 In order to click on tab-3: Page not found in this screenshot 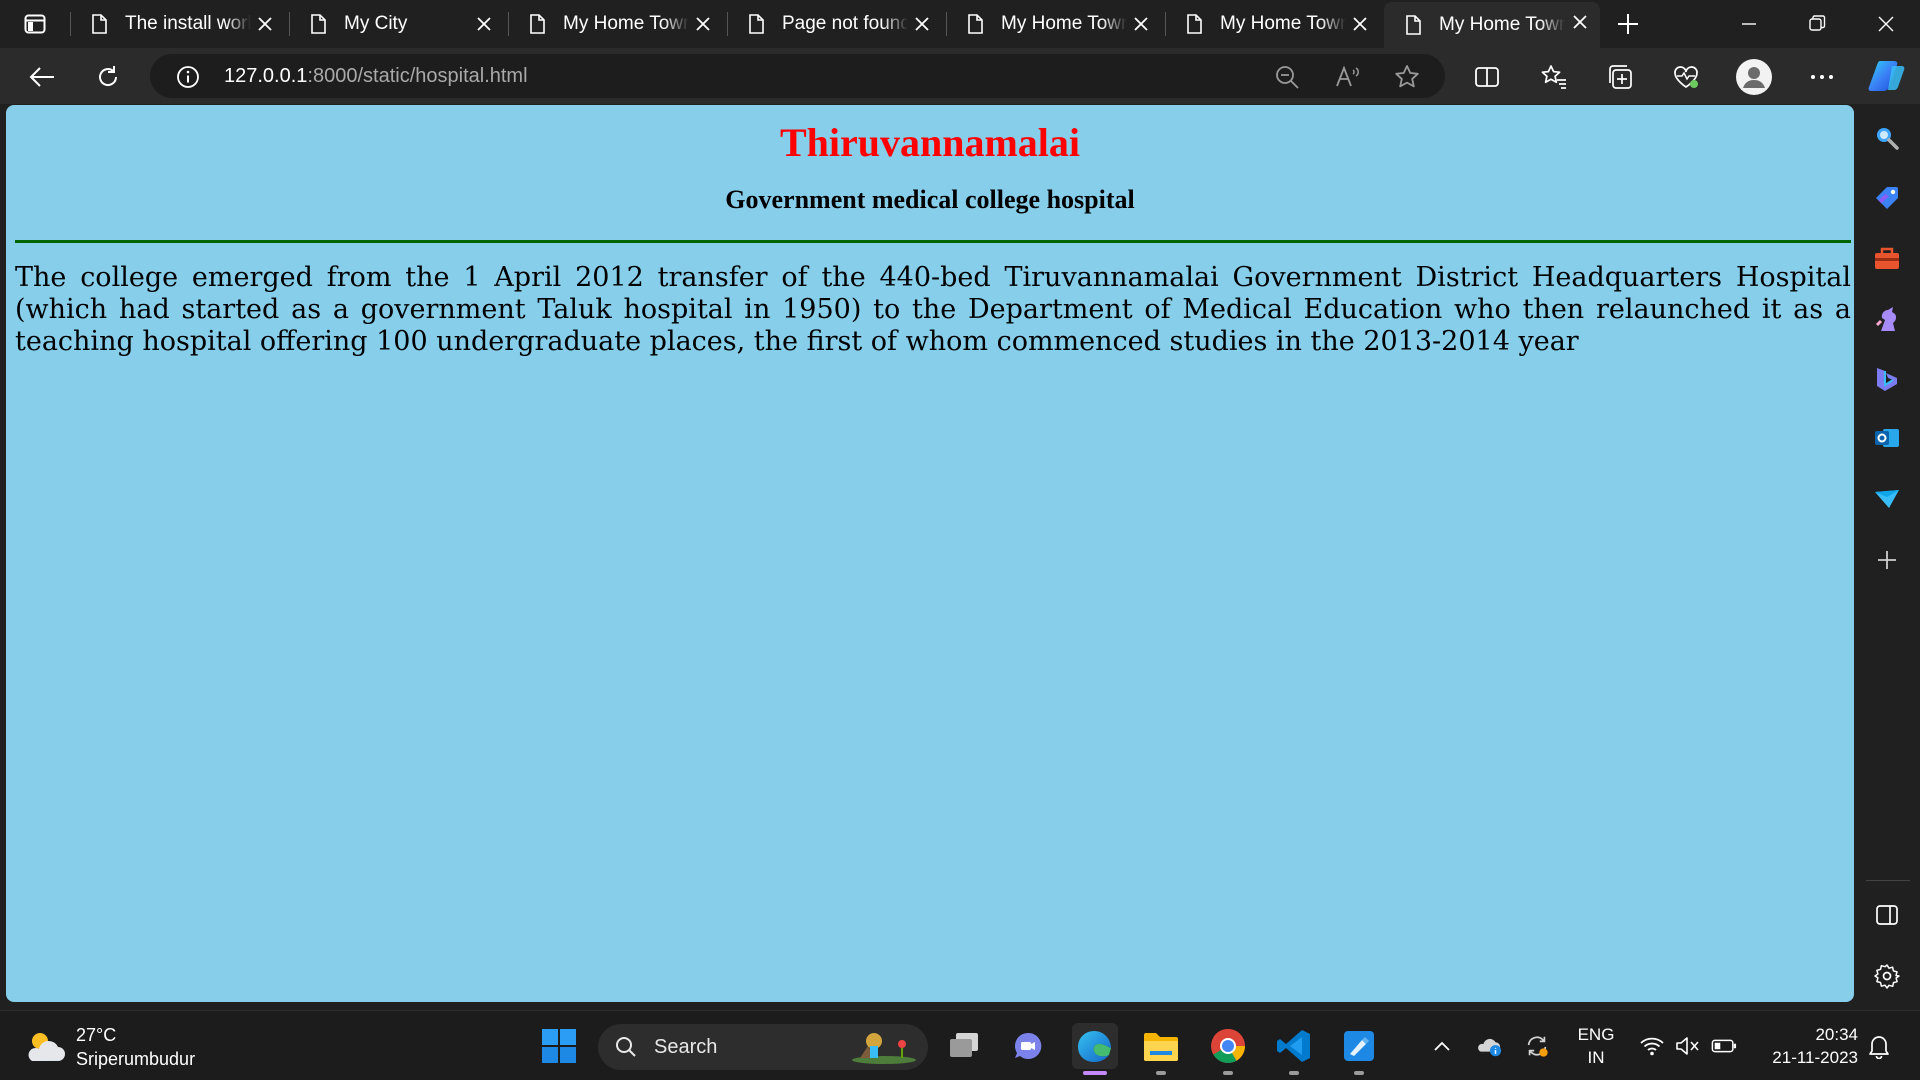, I will do `click(834, 24)`.